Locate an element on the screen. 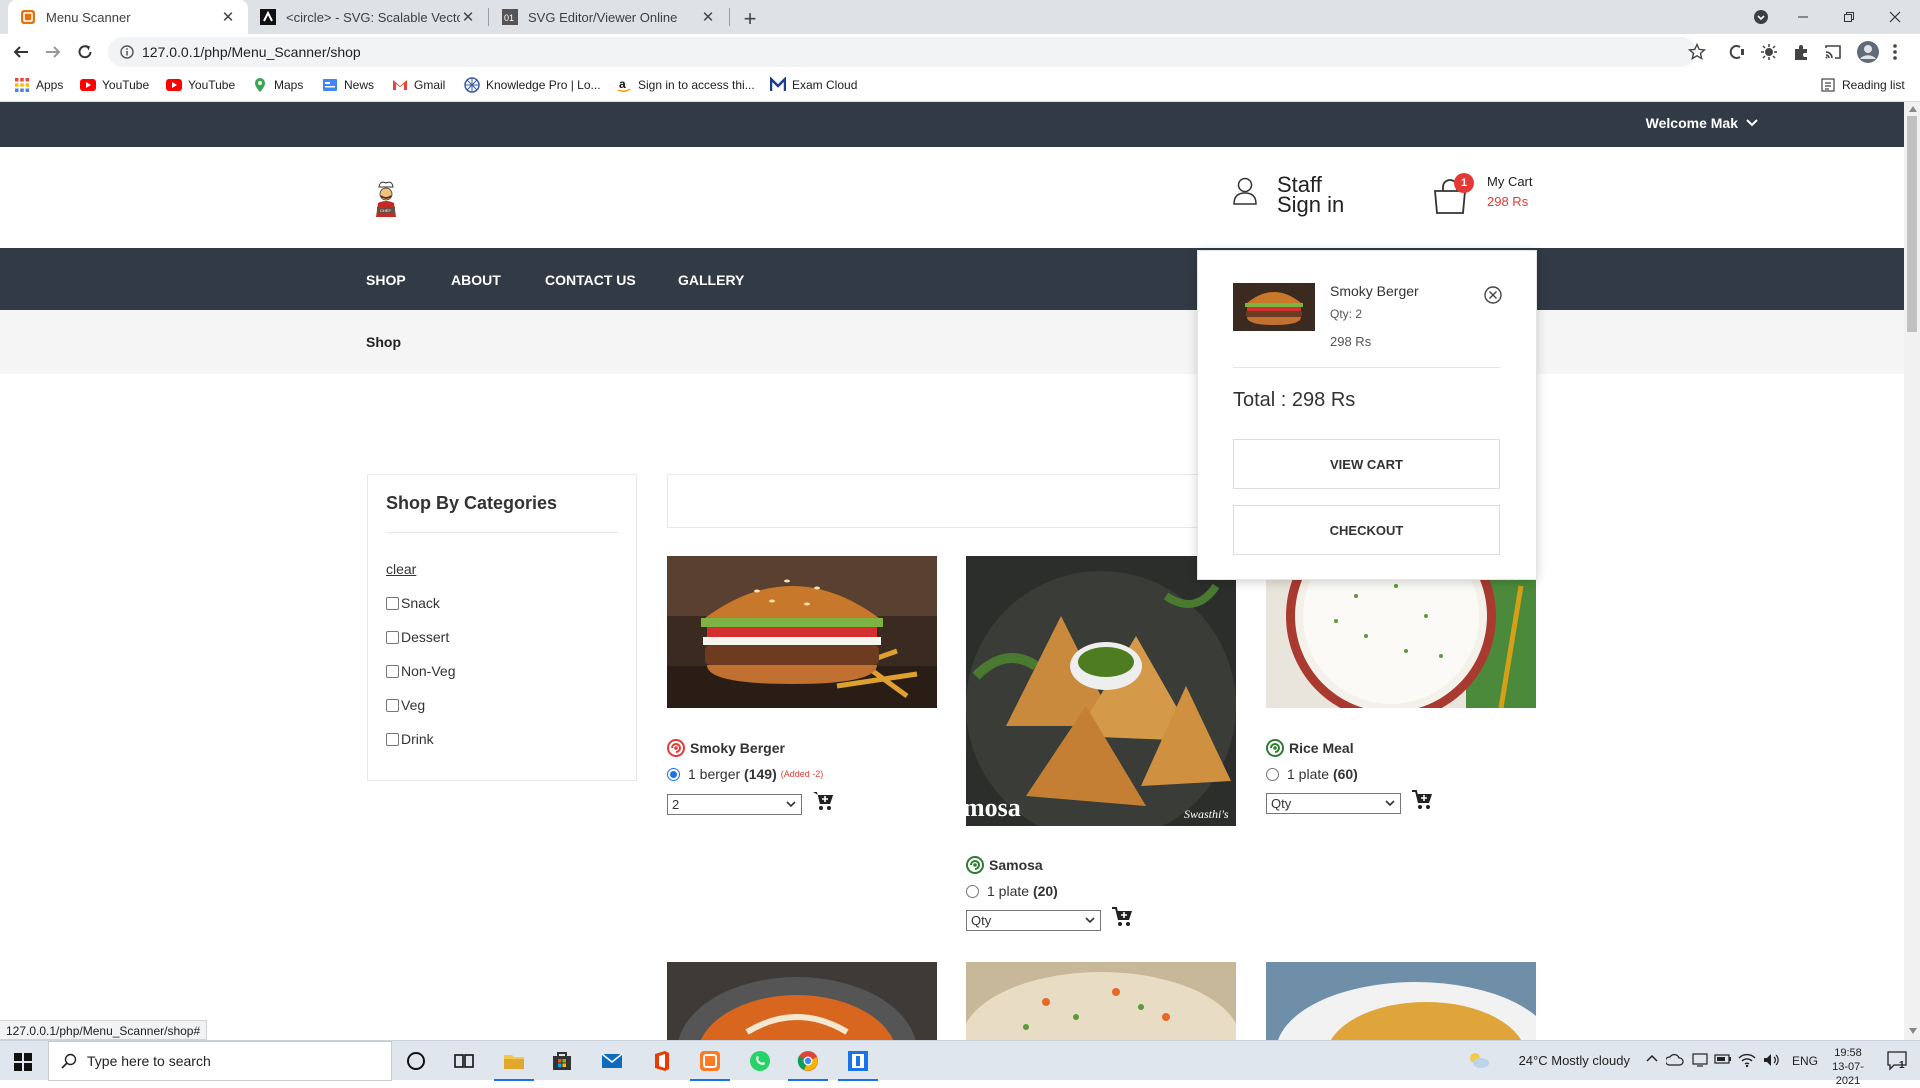 This screenshot has height=1088, width=1920. code-editor-icon is located at coordinates (858, 1065).